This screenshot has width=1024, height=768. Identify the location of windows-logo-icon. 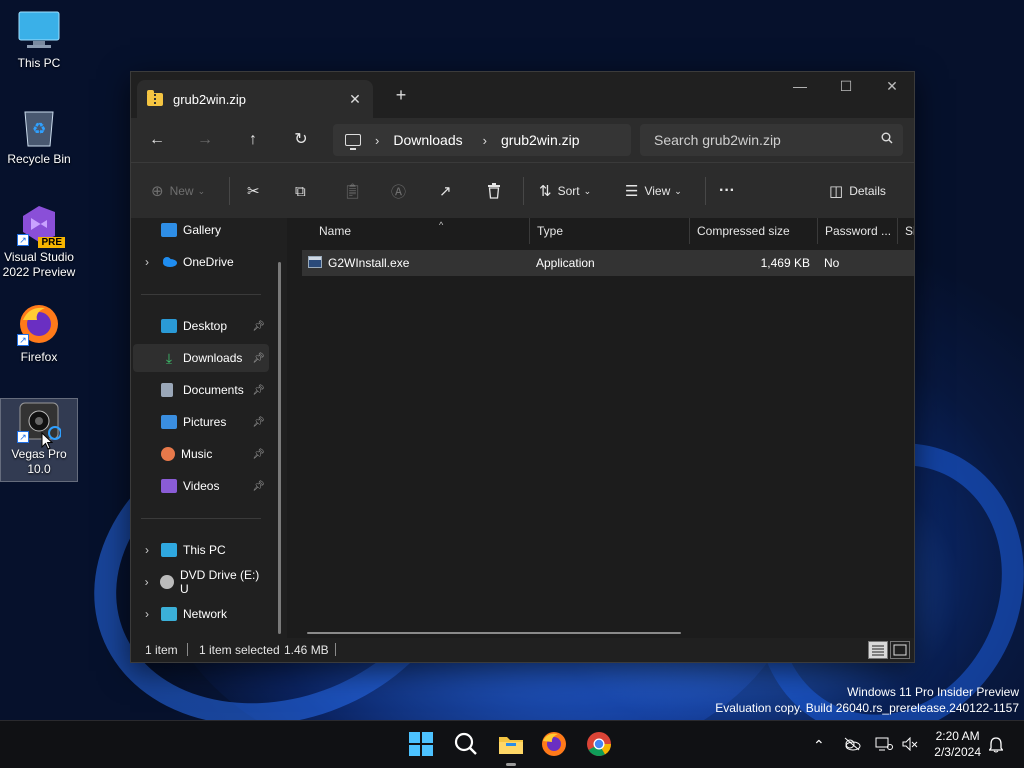
(421, 744).